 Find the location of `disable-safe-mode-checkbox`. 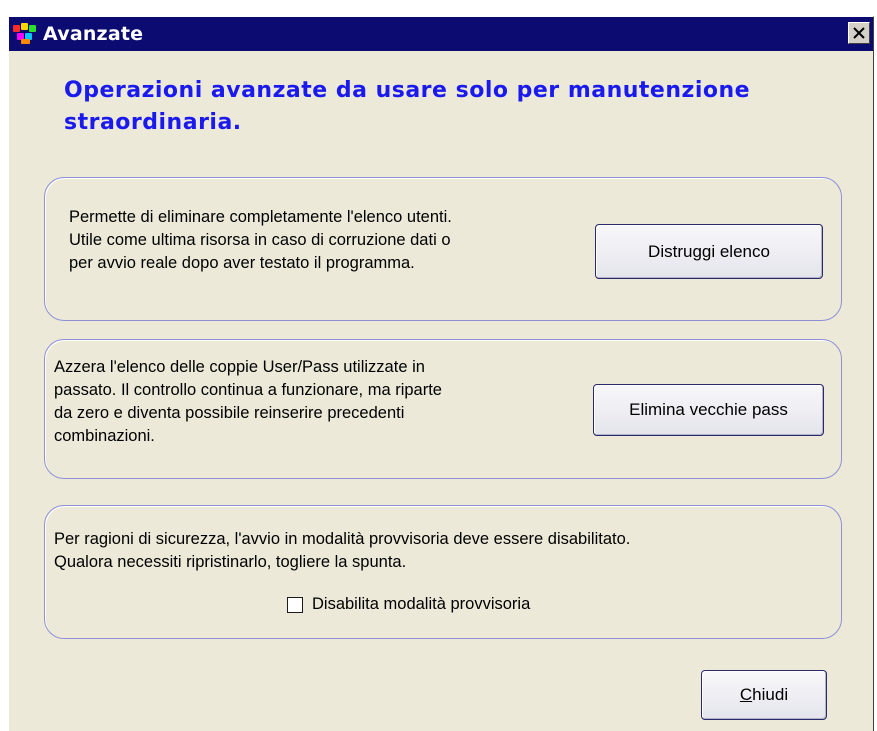

disable-safe-mode-checkbox is located at coordinates (295, 604).